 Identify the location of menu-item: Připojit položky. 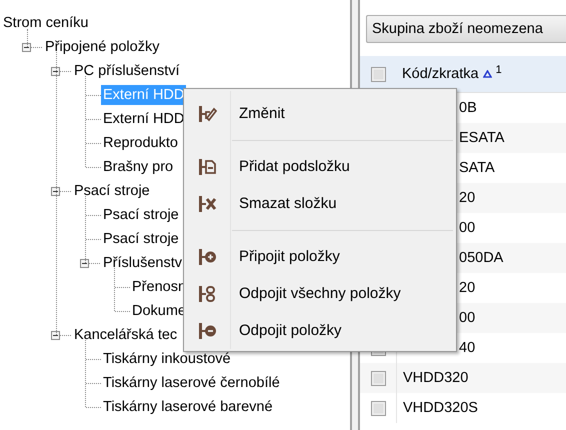
(320, 256).